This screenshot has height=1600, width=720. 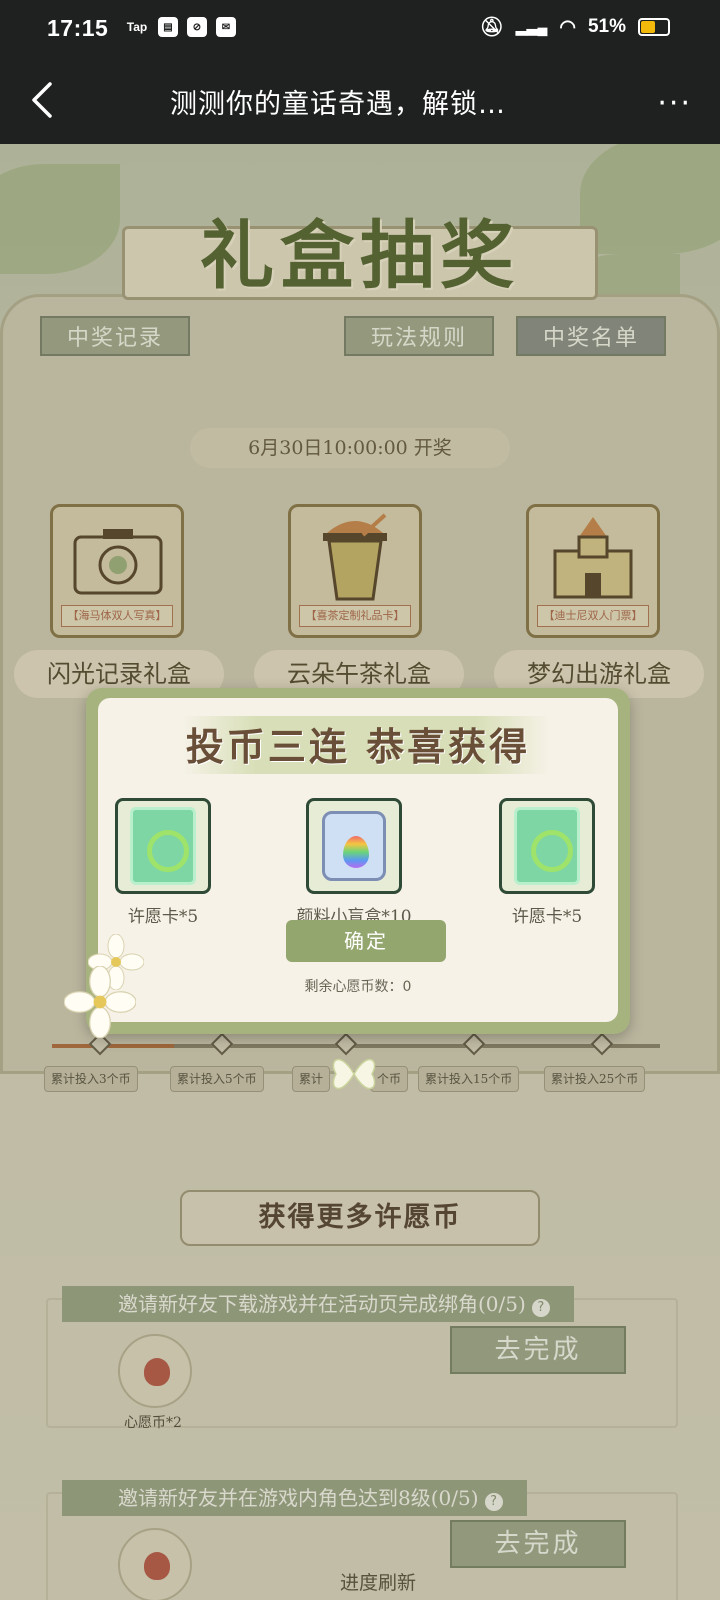 I want to click on chevron-left-icon, so click(x=42, y=100).